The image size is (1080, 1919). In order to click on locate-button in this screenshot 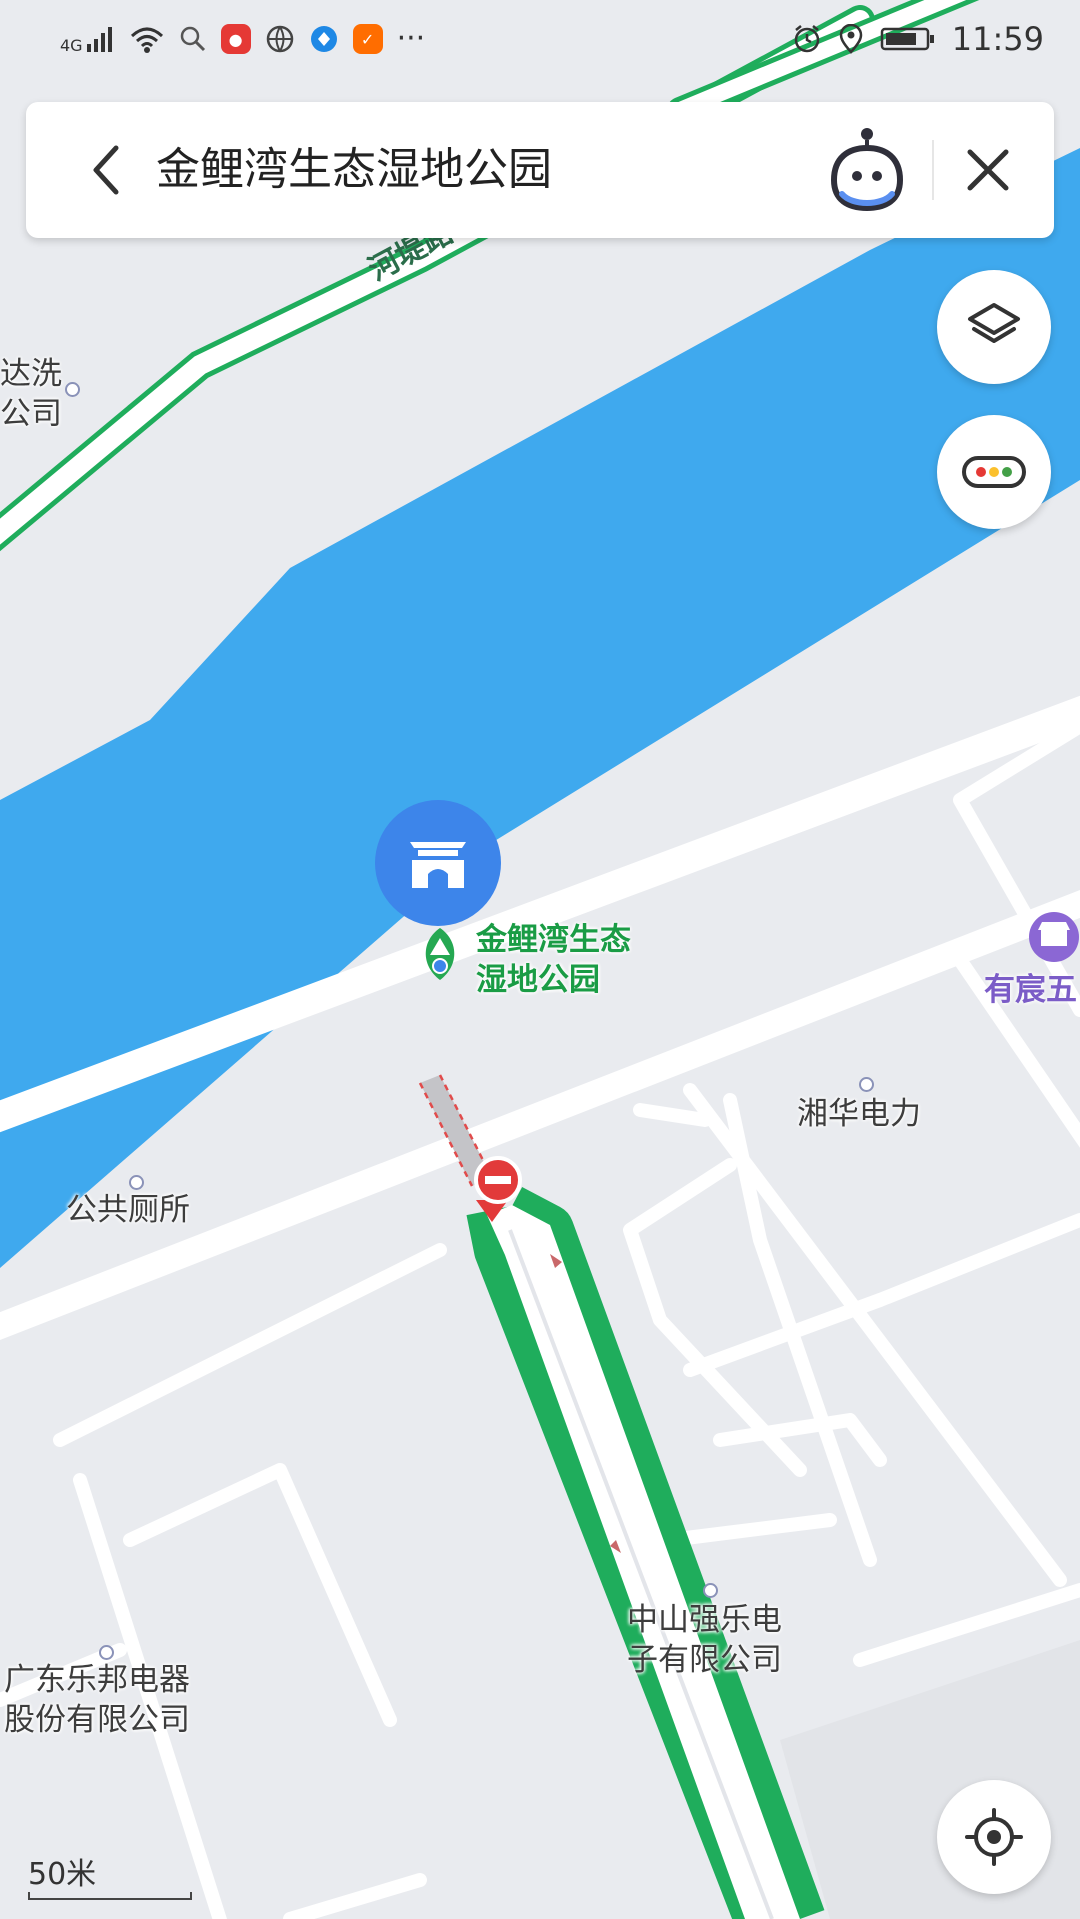, I will do `click(994, 1837)`.